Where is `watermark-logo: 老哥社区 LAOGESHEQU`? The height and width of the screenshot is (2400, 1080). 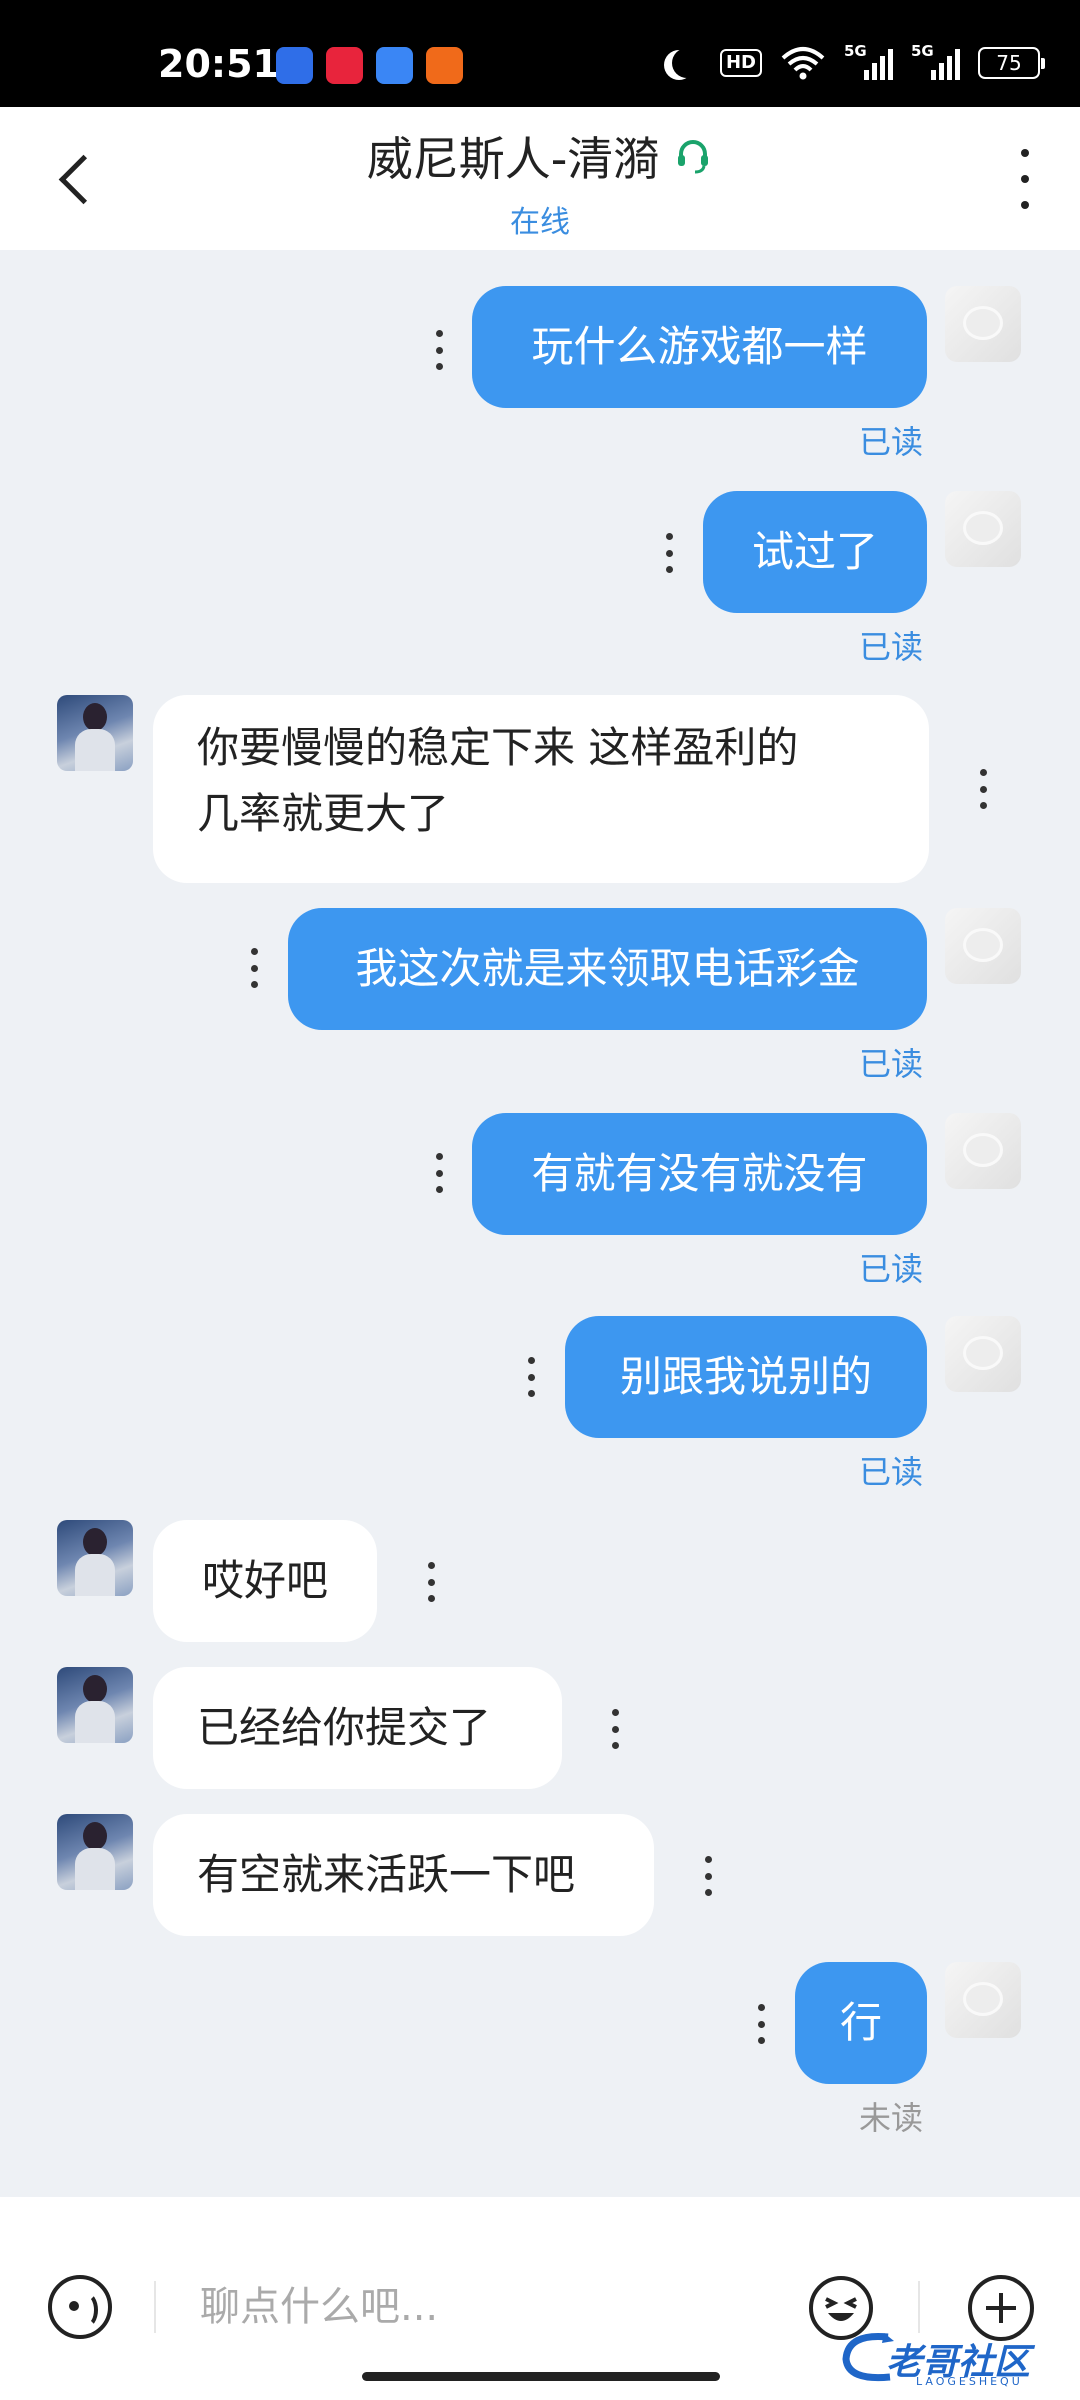
watermark-logo: 老哥社区 LAOGESHEQU is located at coordinates (953, 2358).